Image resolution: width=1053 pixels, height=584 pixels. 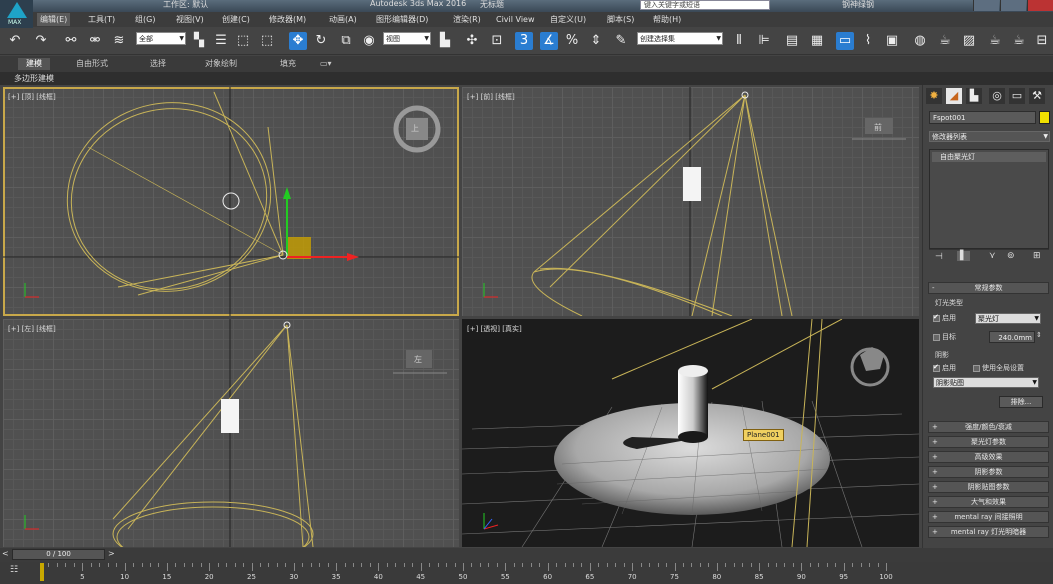 I want to click on viewcube-left: 左, so click(x=418, y=359).